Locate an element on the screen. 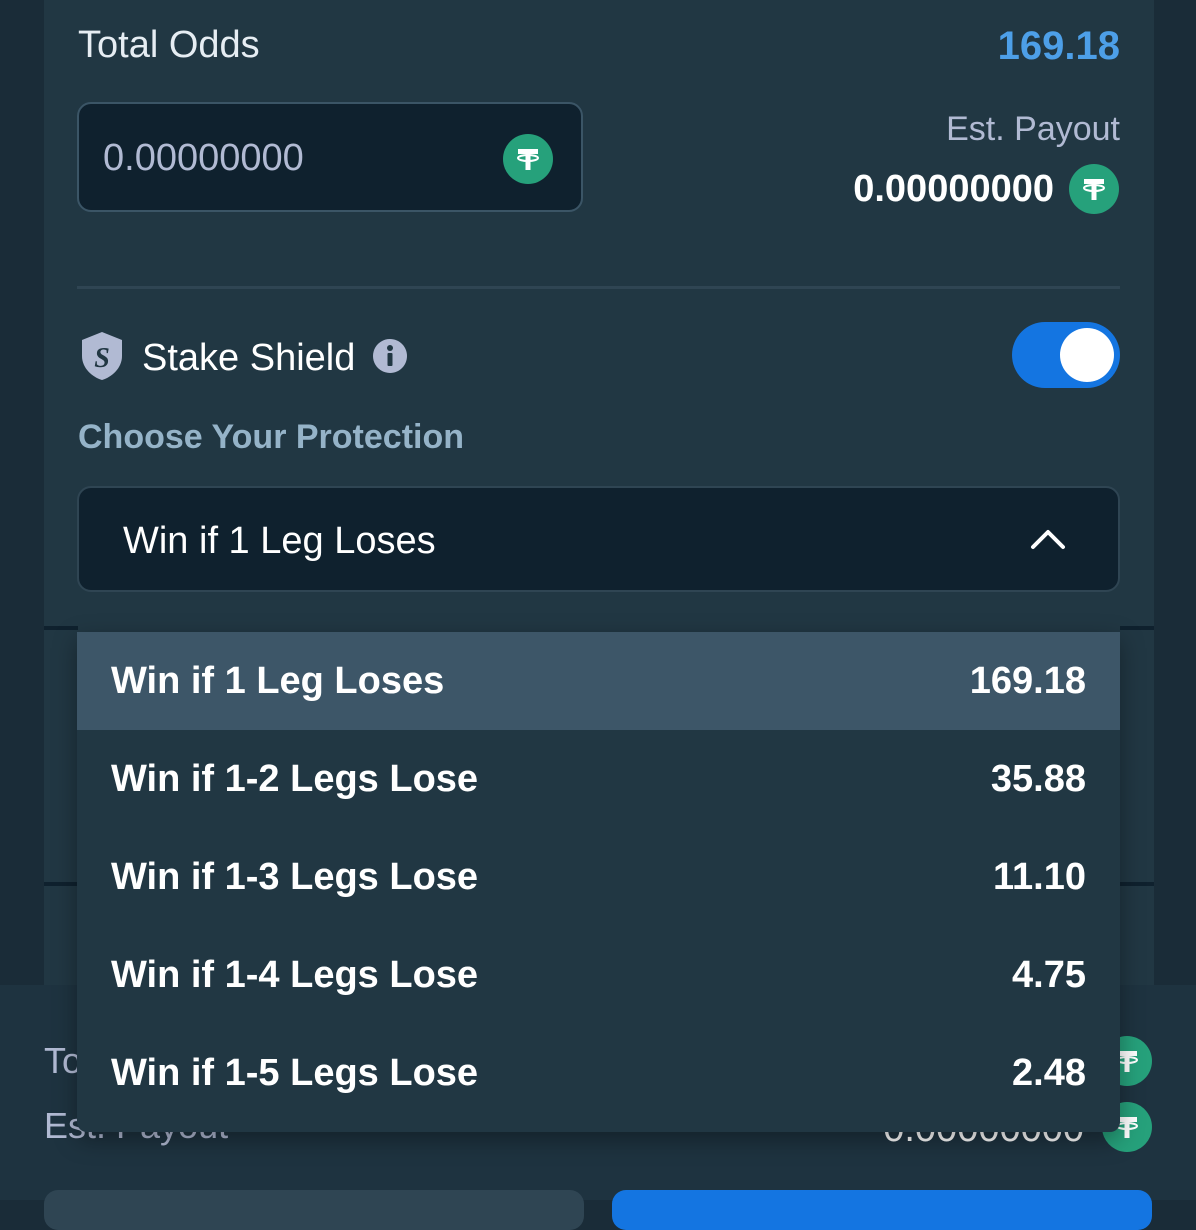 This screenshot has width=1196, height=1230. total-odds-label: Total Odds is located at coordinates (169, 45).